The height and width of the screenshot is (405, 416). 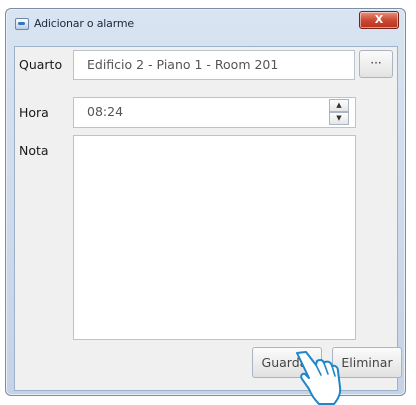 What do you see at coordinates (319, 378) in the screenshot?
I see `hand-pointer-icon` at bounding box center [319, 378].